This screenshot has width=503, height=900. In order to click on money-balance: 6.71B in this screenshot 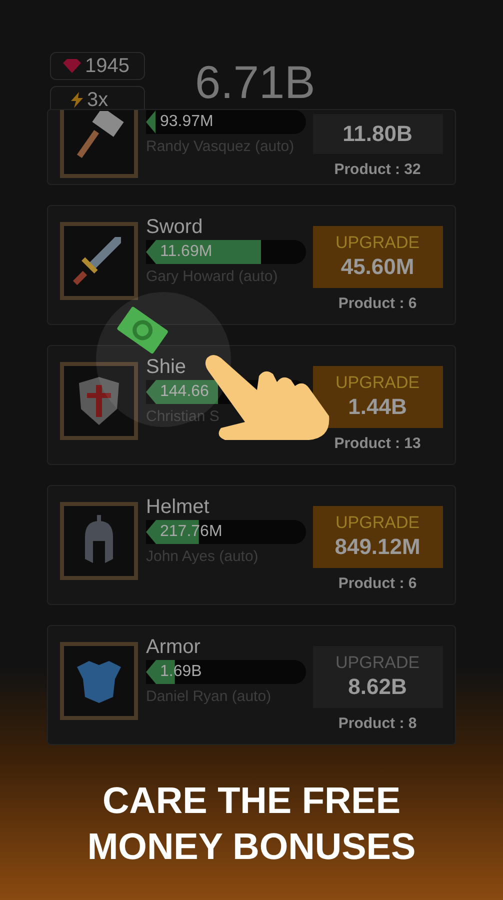, I will do `click(255, 82)`.